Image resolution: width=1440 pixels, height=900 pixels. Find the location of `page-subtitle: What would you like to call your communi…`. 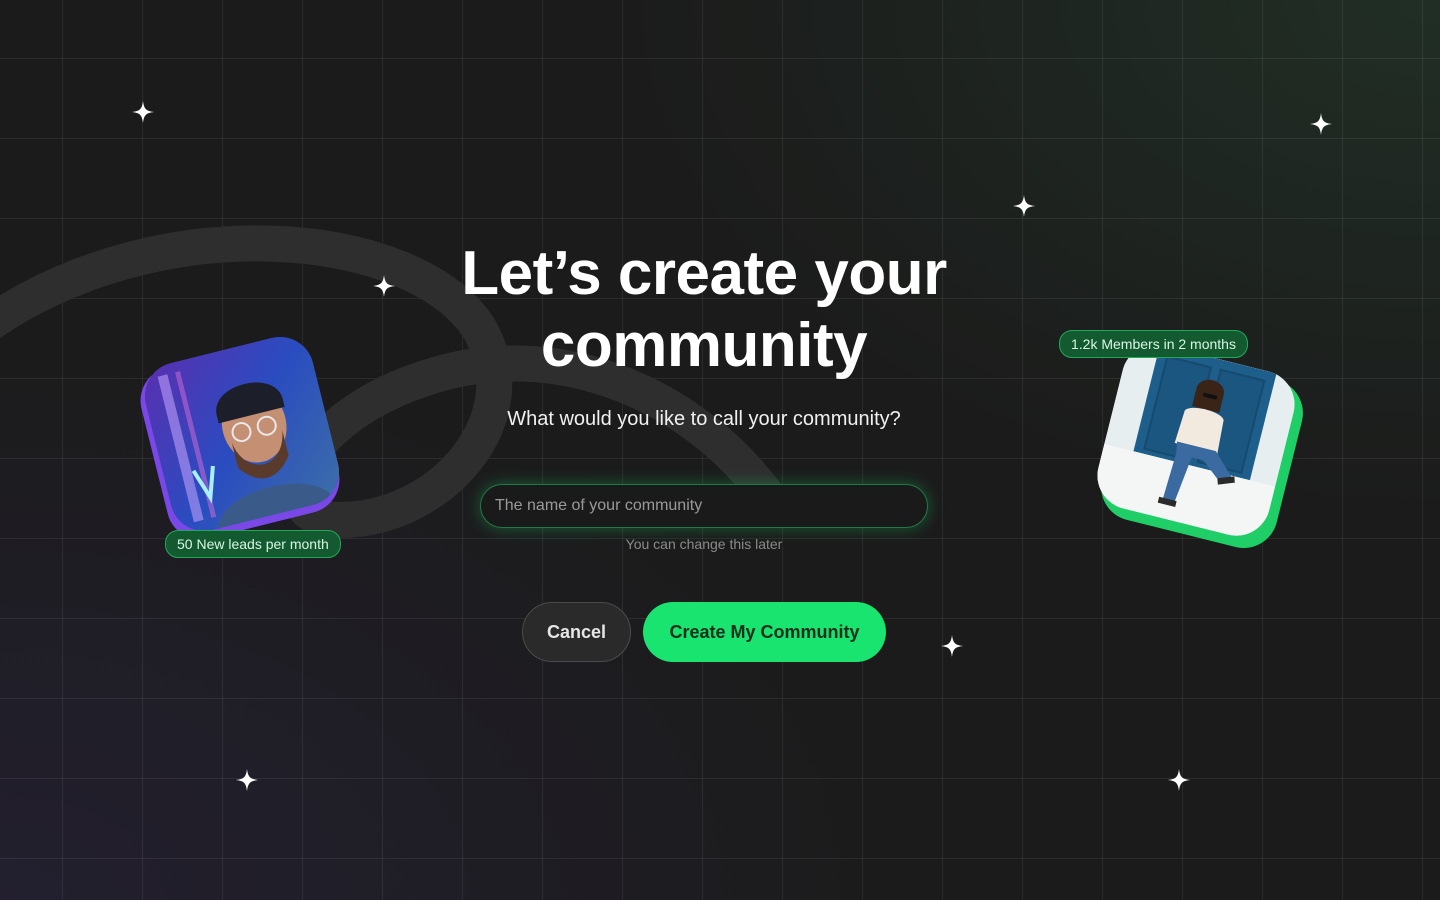

page-subtitle: What would you like to call your communi… is located at coordinates (704, 419).